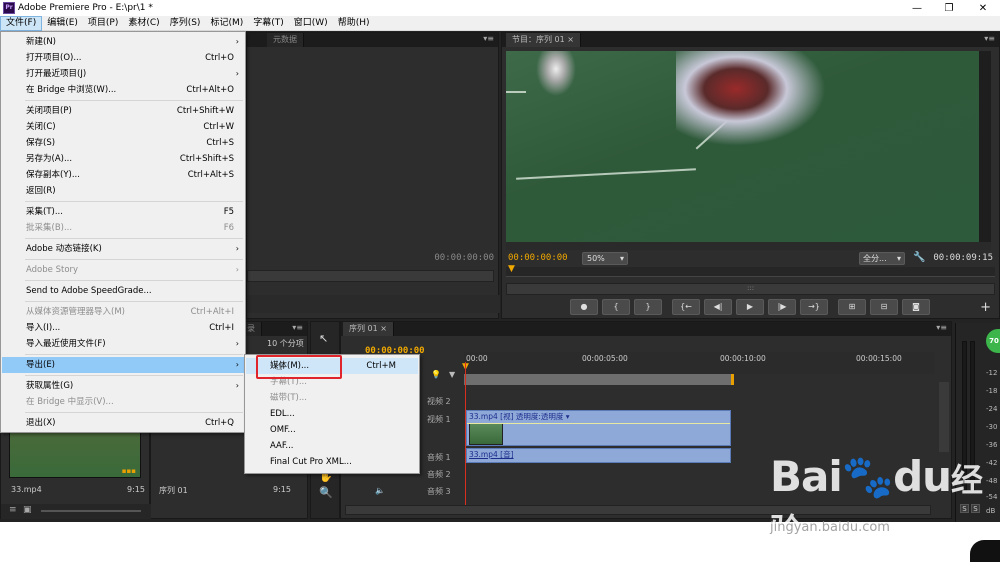  Describe the element at coordinates (370, 276) in the screenshot. I see `source-scrub-bar` at that location.